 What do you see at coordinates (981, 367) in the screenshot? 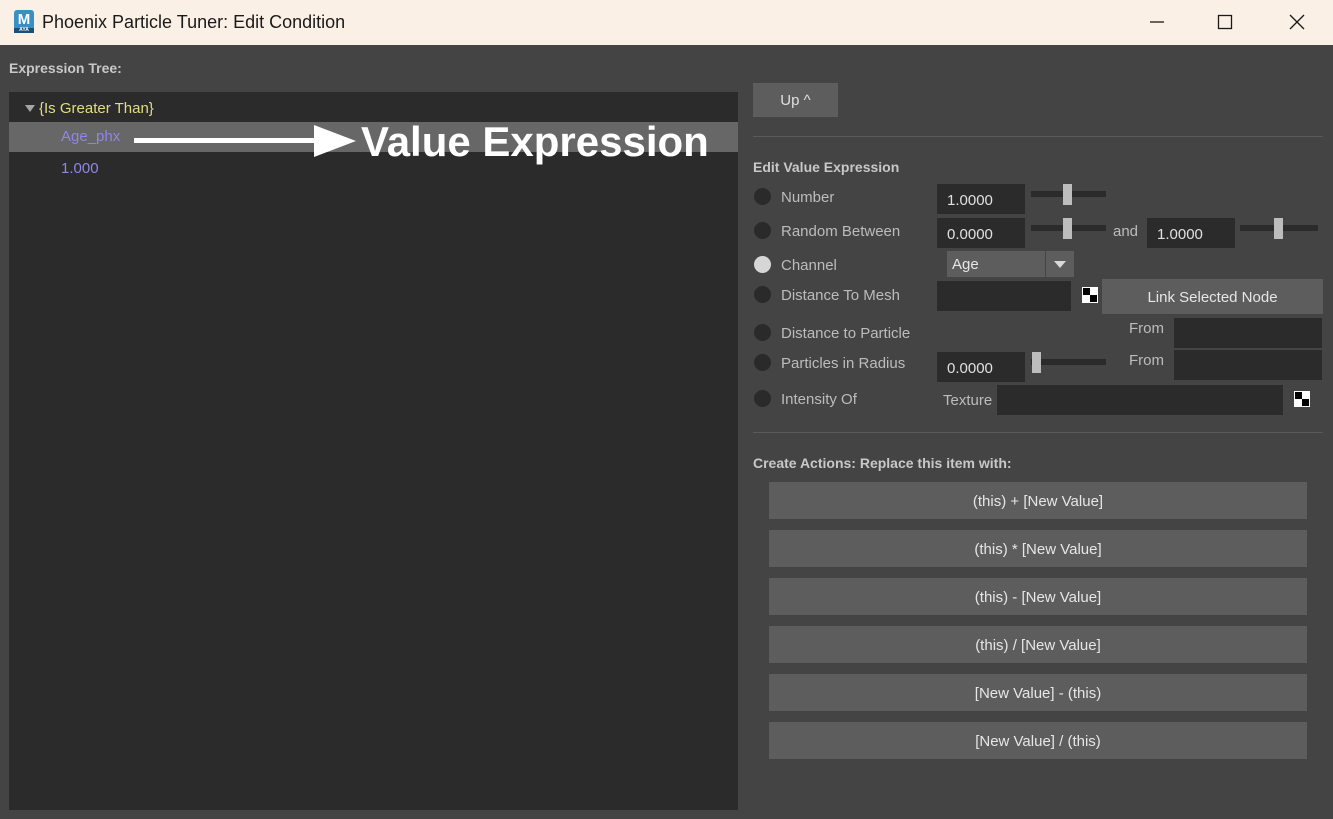
I see `radius-value-field: 0.0000` at bounding box center [981, 367].